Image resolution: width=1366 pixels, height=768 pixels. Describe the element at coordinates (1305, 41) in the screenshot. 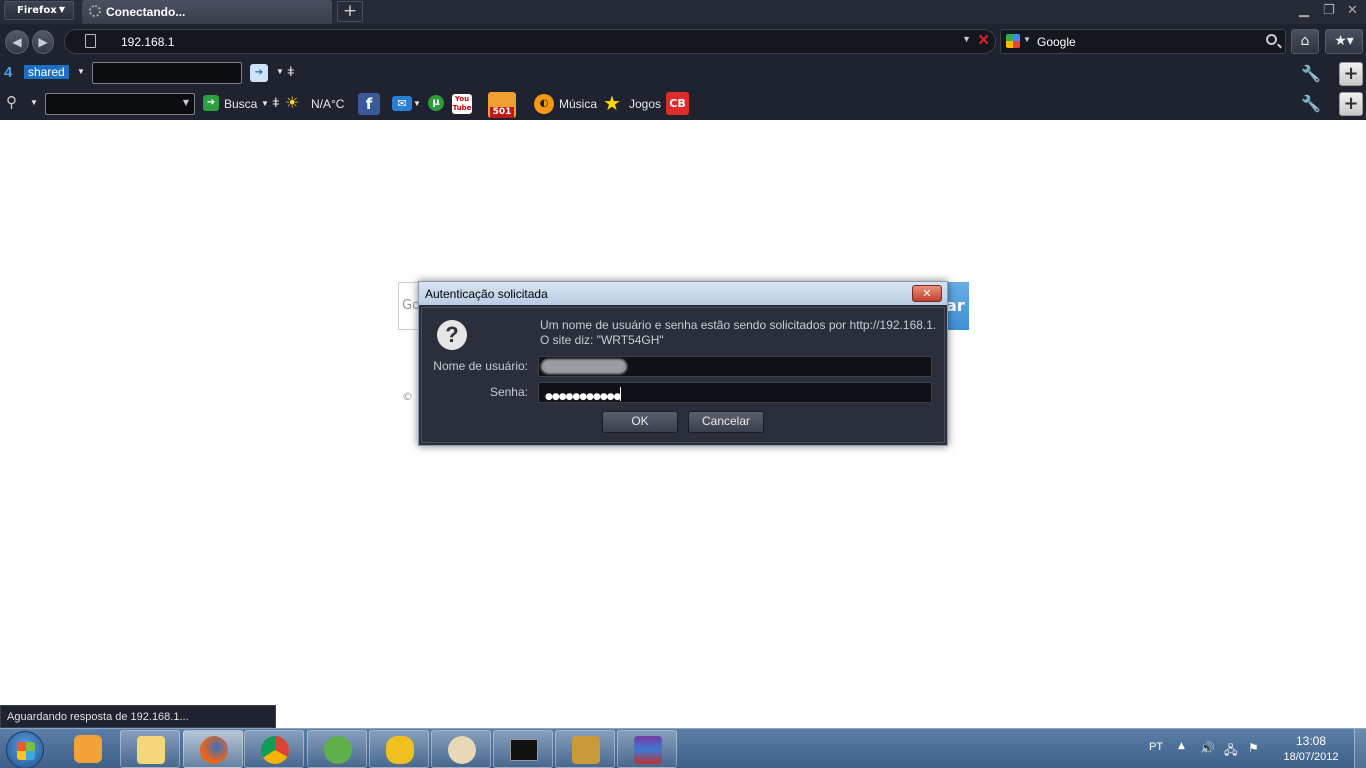

I see `home-button: ⌂` at that location.